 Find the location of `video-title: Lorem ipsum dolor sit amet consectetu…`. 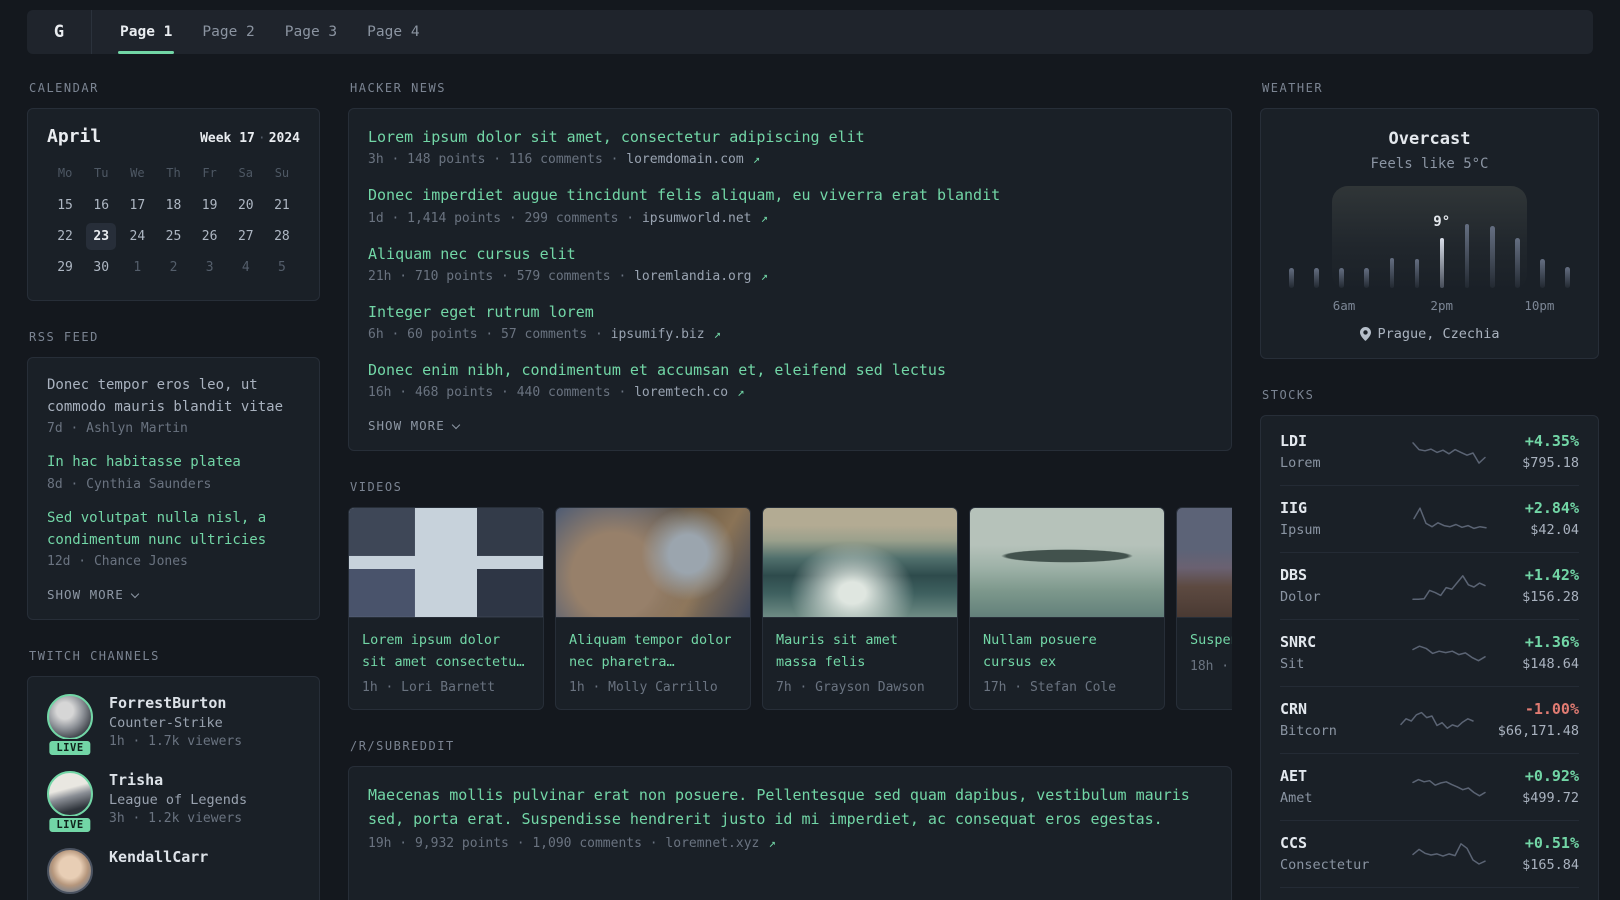

video-title: Lorem ipsum dolor sit amet consectetu… is located at coordinates (446, 651).